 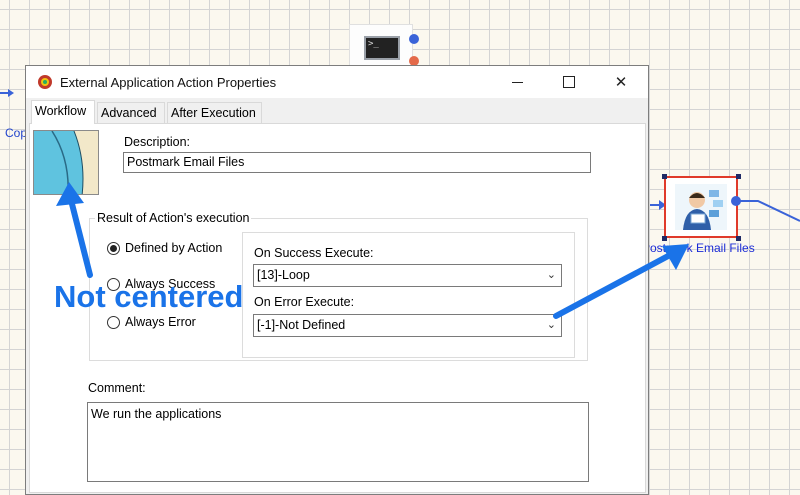 I want to click on close-button: ✕, so click(x=621, y=82).